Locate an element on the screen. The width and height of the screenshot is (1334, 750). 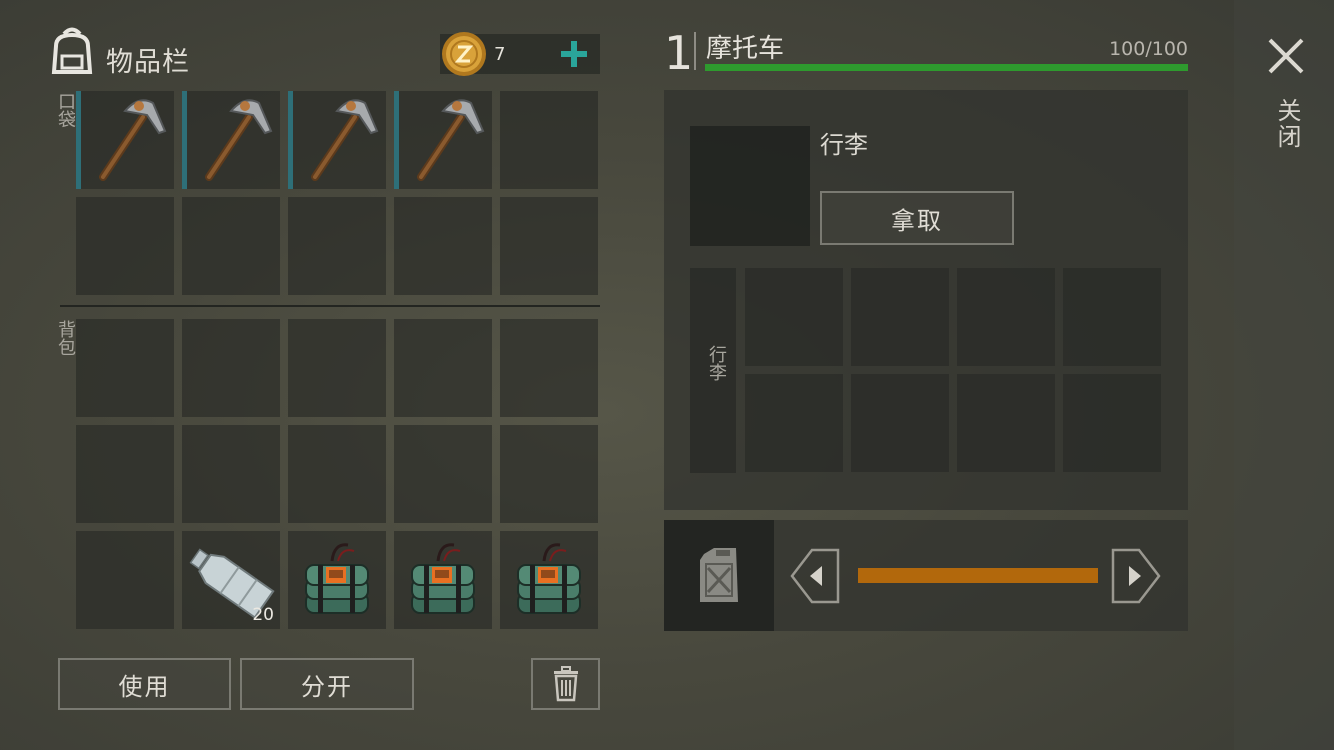
coin-count: 7 is located at coordinates (500, 54).